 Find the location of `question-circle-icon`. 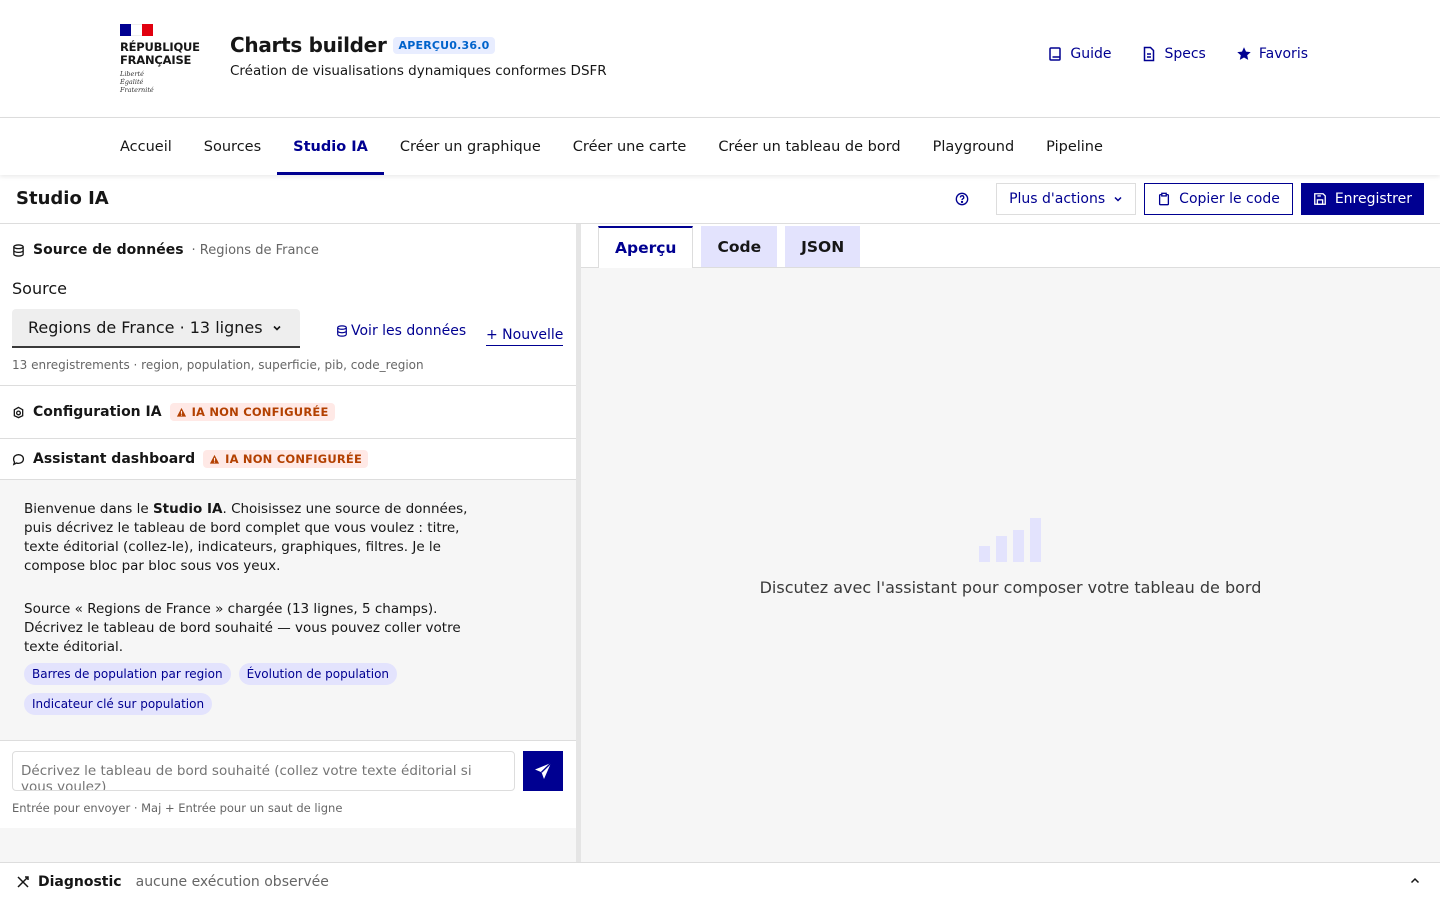

question-circle-icon is located at coordinates (962, 199).